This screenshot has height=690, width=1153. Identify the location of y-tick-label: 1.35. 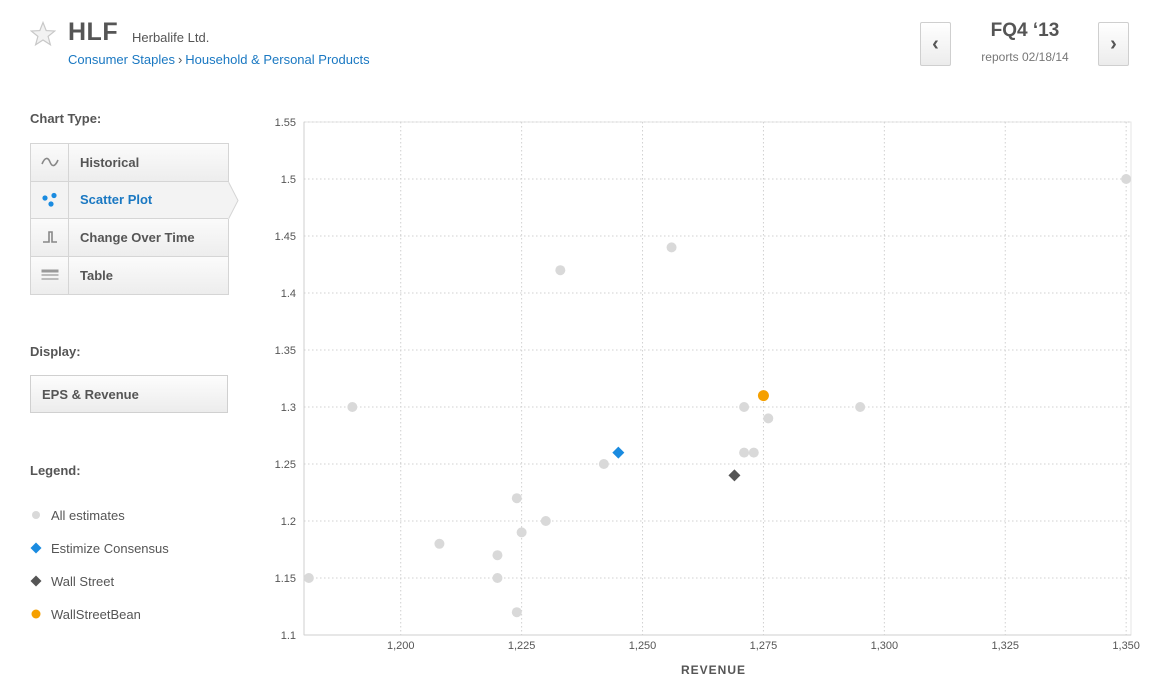
(285, 351).